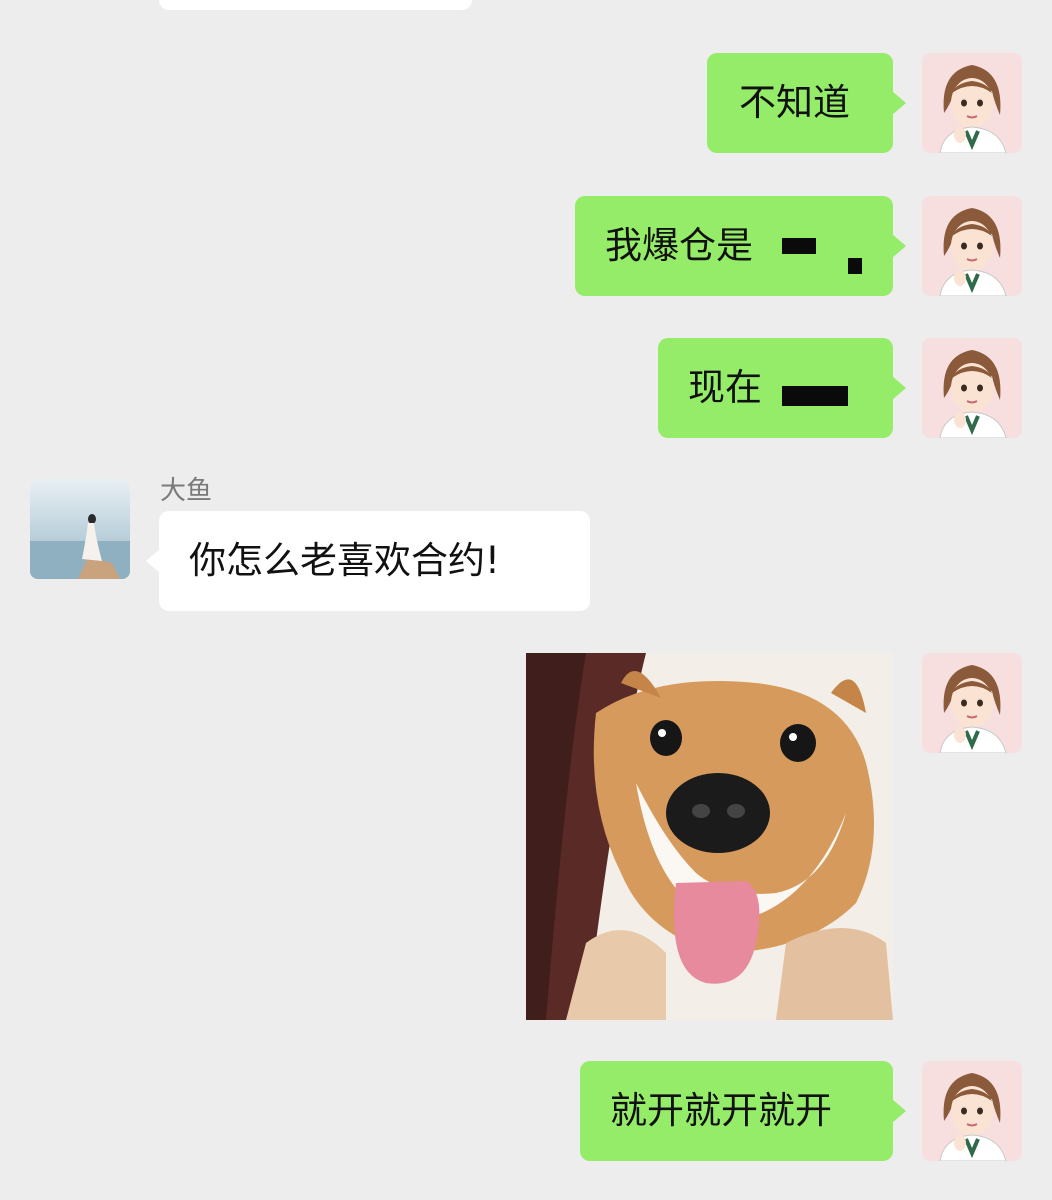 This screenshot has width=1052, height=1200. I want to click on message-text: 现在, so click(725, 387).